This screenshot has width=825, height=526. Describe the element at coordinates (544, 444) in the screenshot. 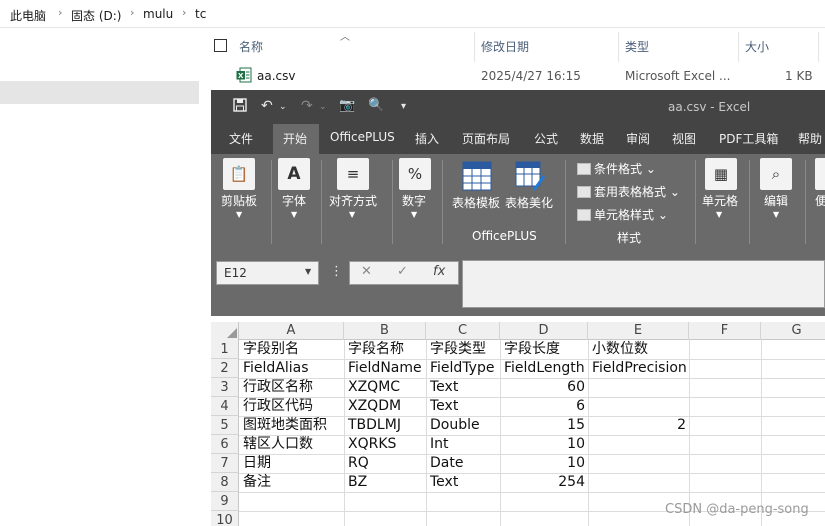

I see `cell-d6: 10` at that location.